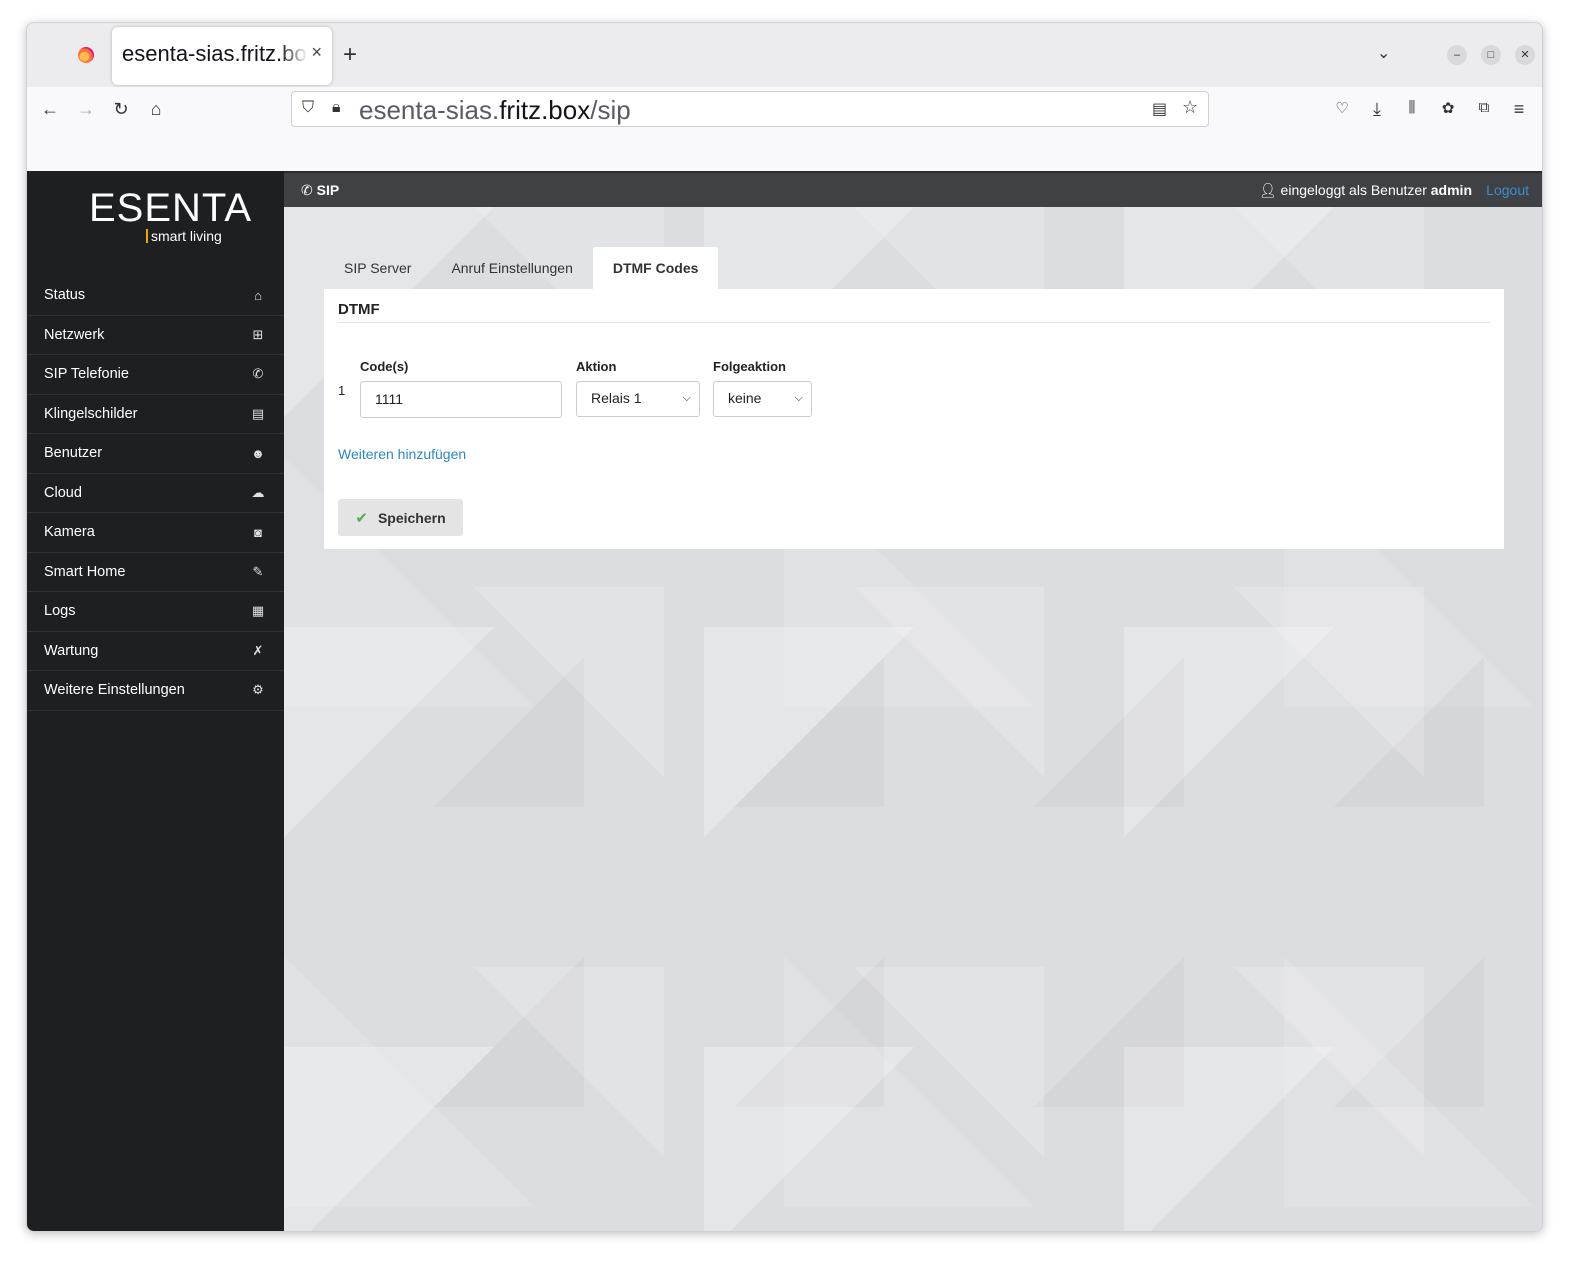  What do you see at coordinates (750, 109) in the screenshot?
I see `url-bar: ⛉ 🔒︎ esenta-sias.fritz.box/sip ▤ ☆` at bounding box center [750, 109].